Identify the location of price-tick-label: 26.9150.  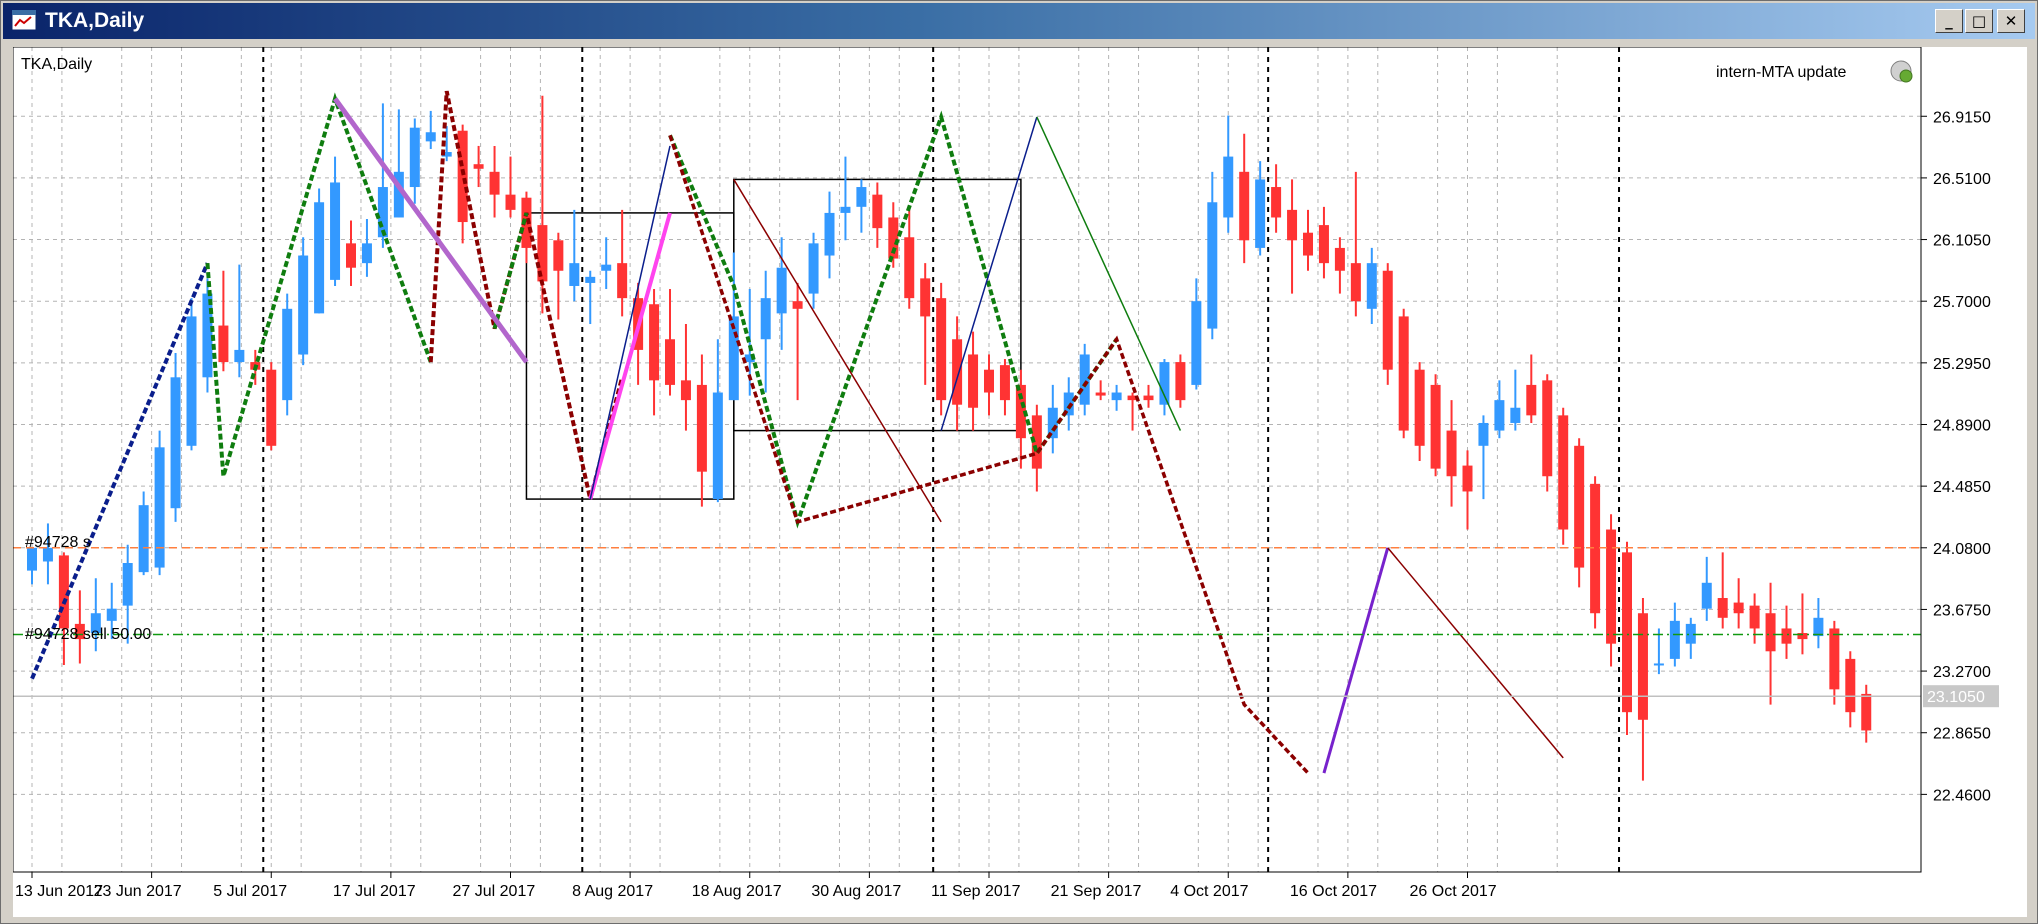
(1962, 117).